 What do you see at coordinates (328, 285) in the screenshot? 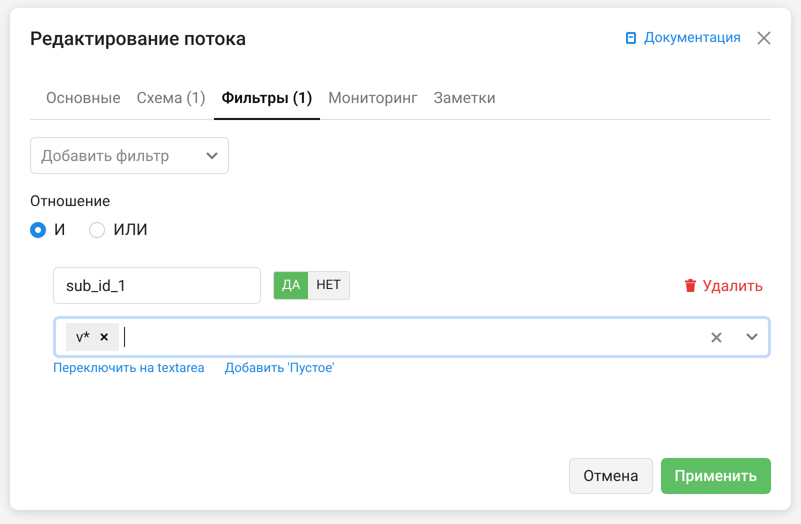
I see `toggle-button: НЕТ` at bounding box center [328, 285].